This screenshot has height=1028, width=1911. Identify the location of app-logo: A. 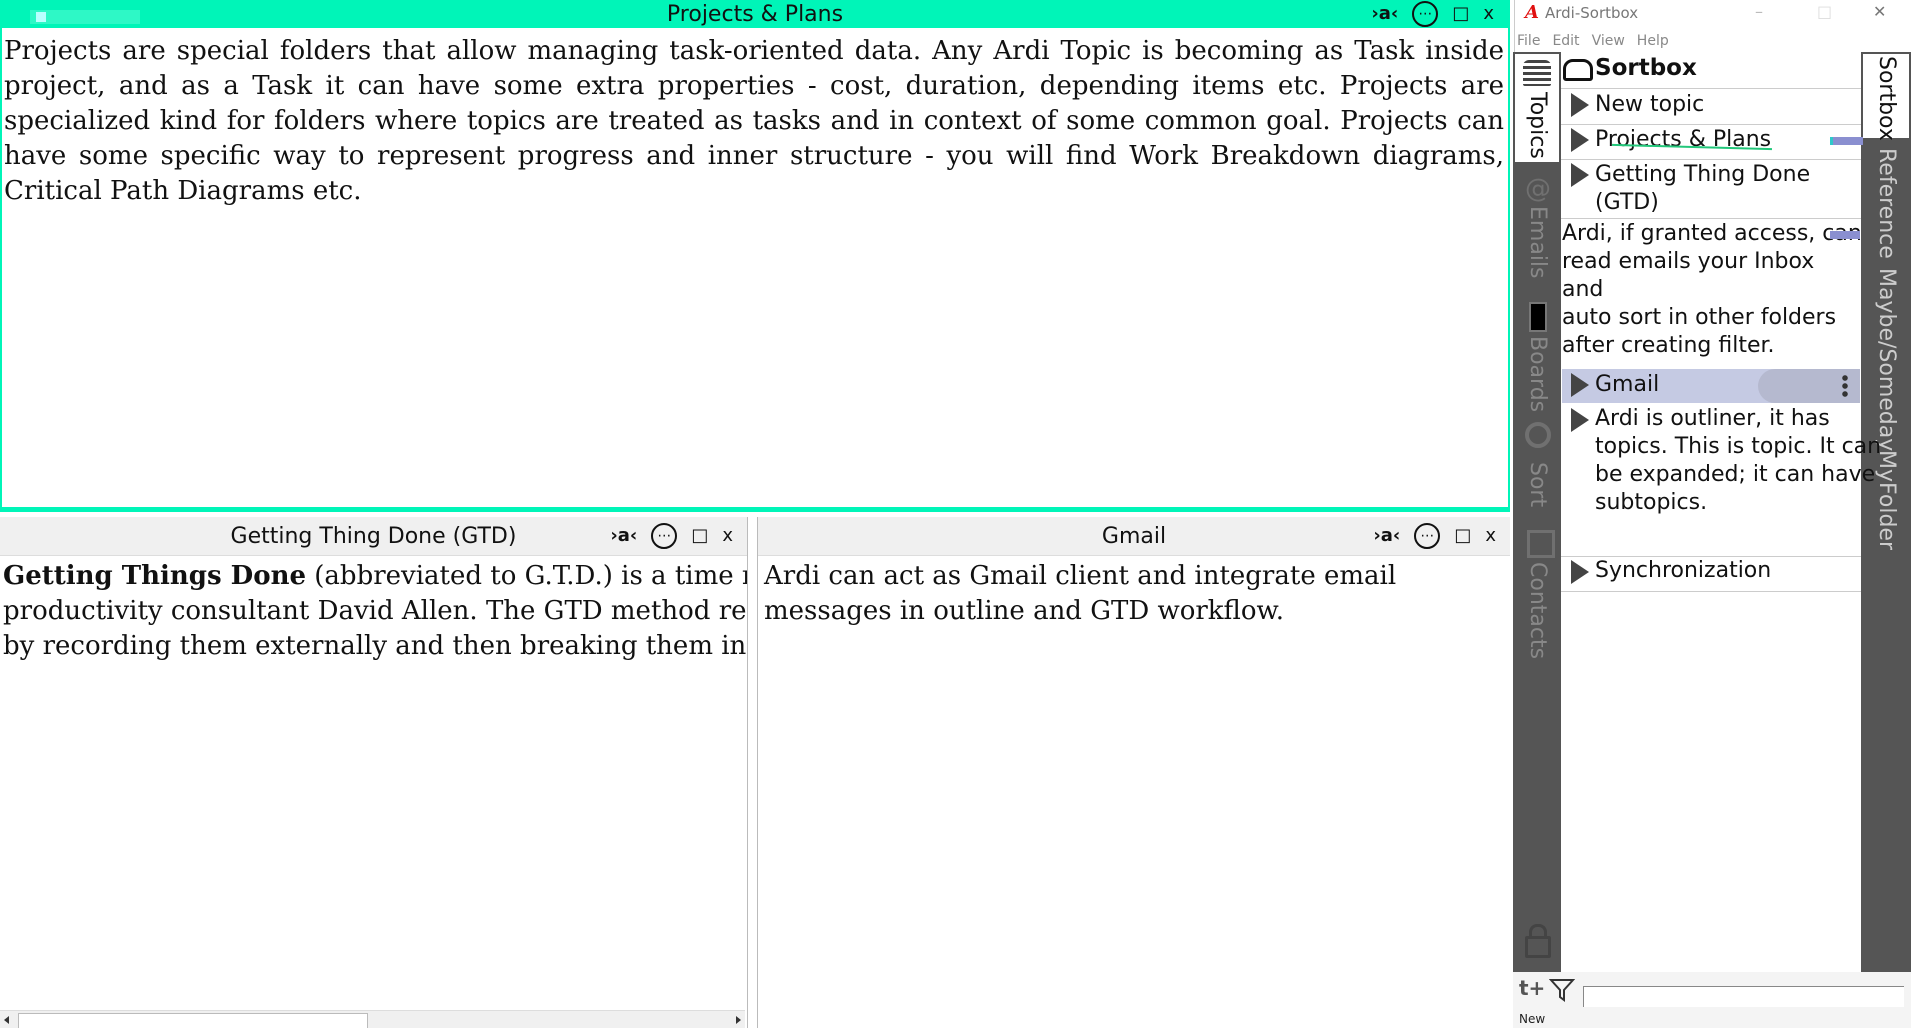
(1532, 12).